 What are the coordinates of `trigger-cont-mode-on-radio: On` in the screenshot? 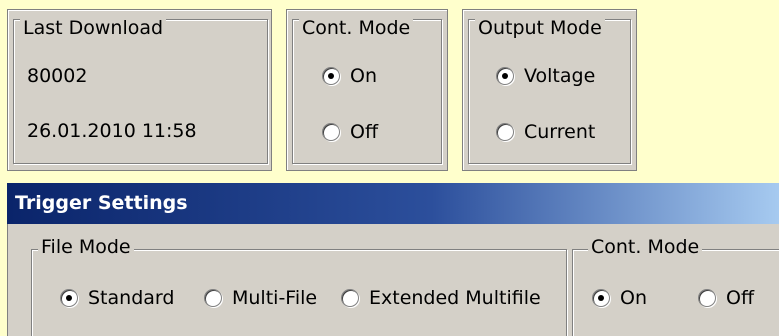 It's located at (619, 298).